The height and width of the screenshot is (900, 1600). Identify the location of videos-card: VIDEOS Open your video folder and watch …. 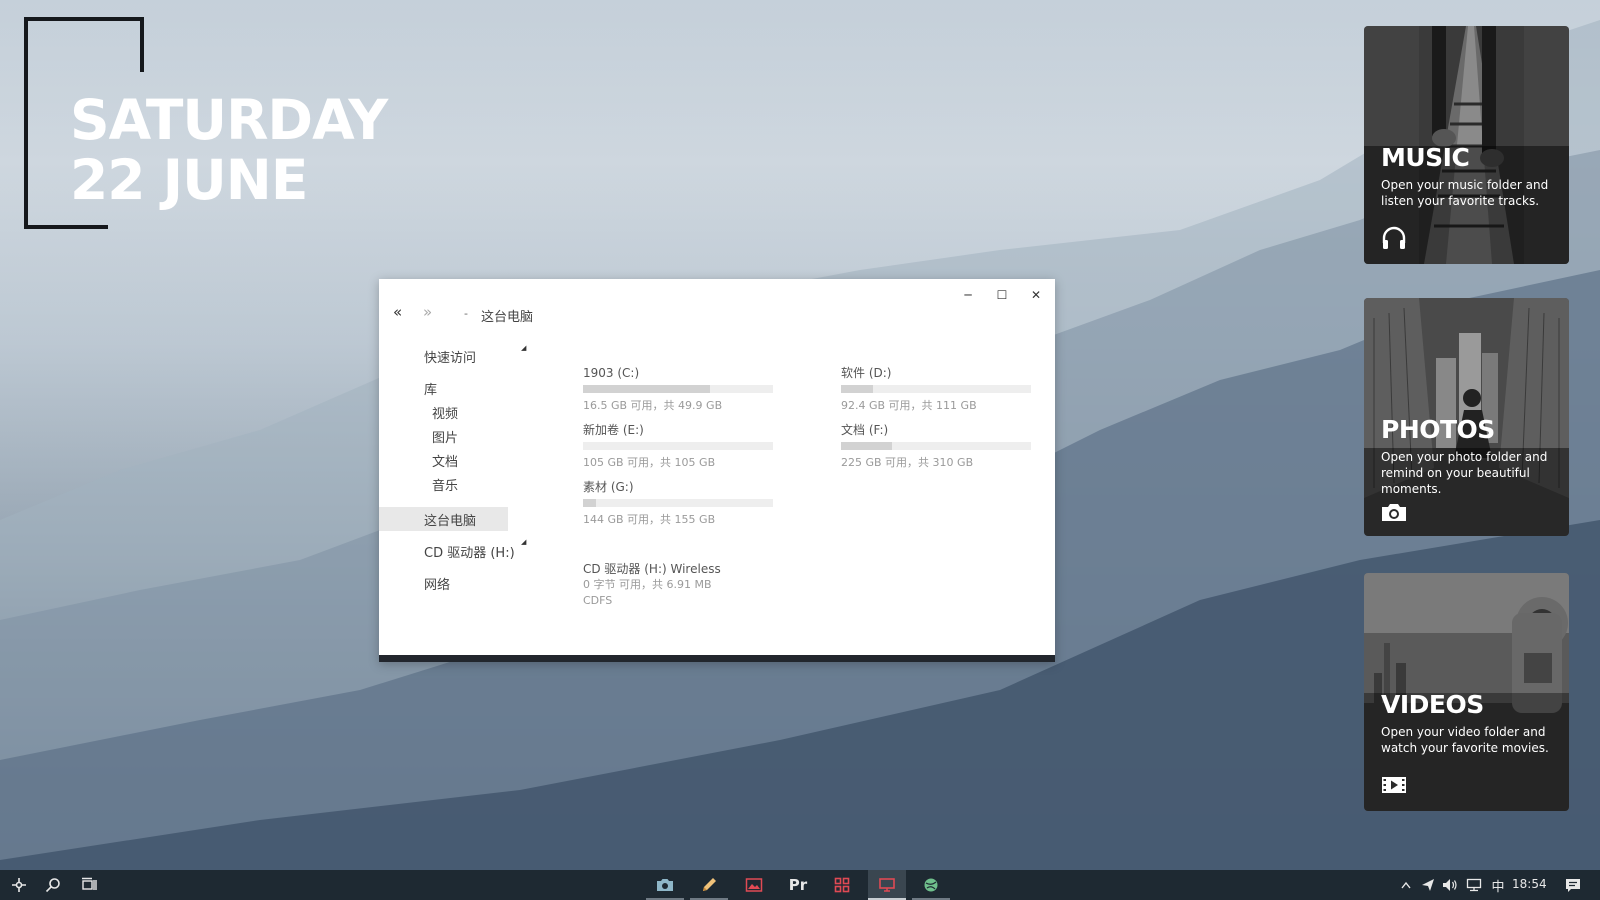
(1466, 692).